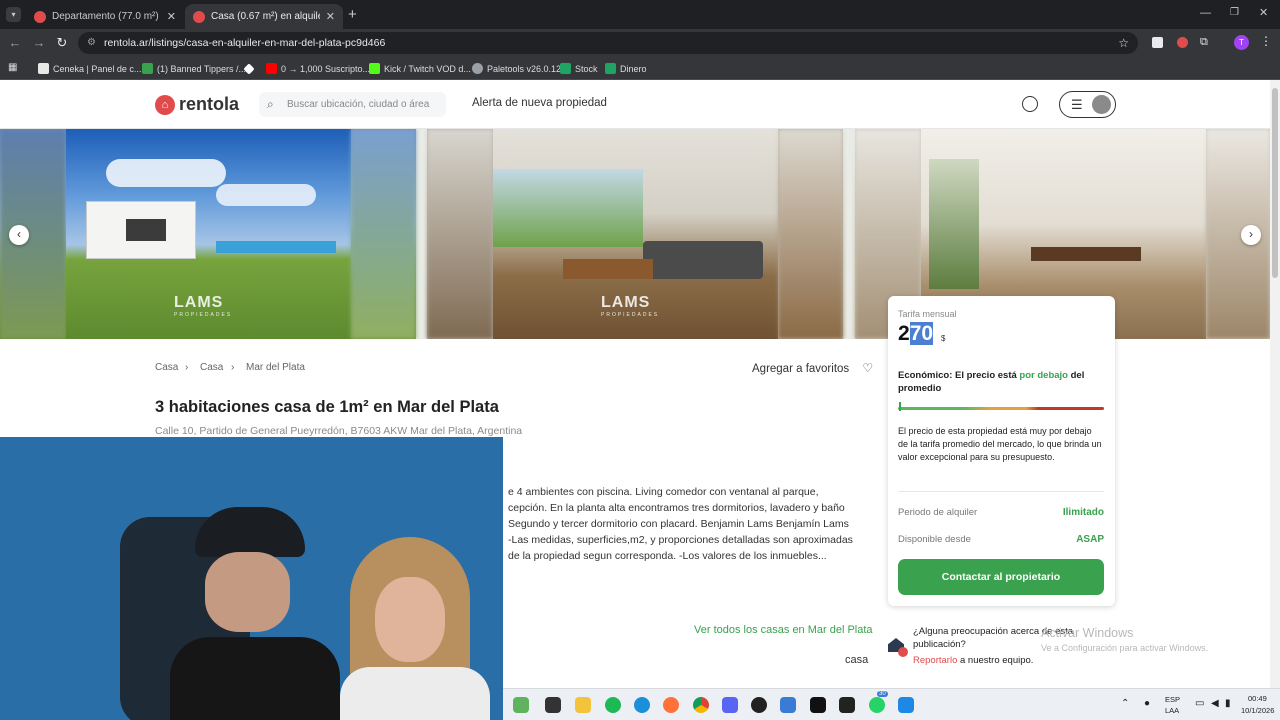 This screenshot has width=1280, height=720. What do you see at coordinates (1204, 42) in the screenshot?
I see `puzzle-icon: ⧉` at bounding box center [1204, 42].